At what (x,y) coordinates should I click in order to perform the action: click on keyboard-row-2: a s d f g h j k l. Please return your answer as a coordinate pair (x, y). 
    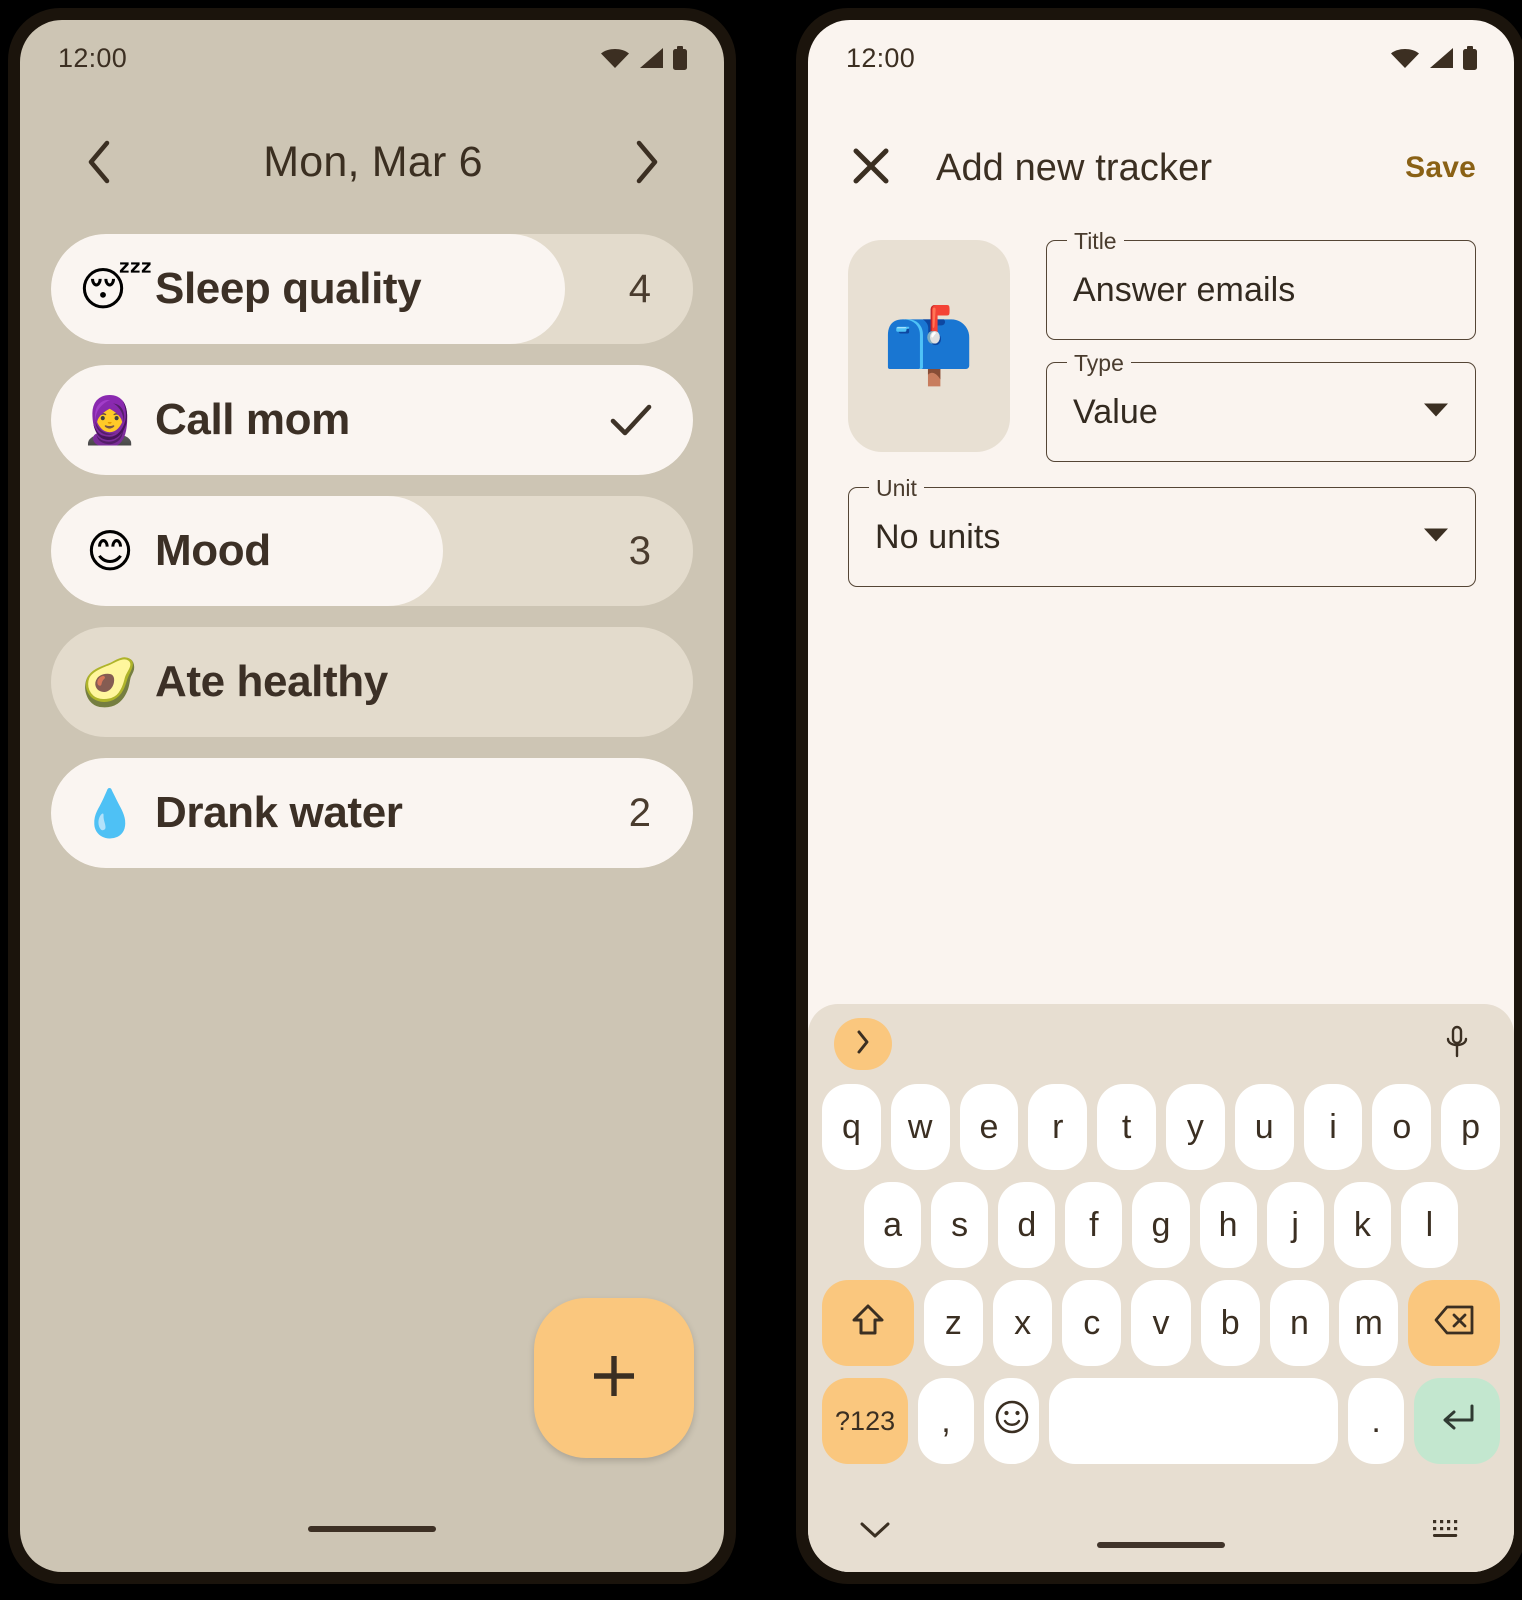
    Looking at the image, I should click on (1161, 1225).